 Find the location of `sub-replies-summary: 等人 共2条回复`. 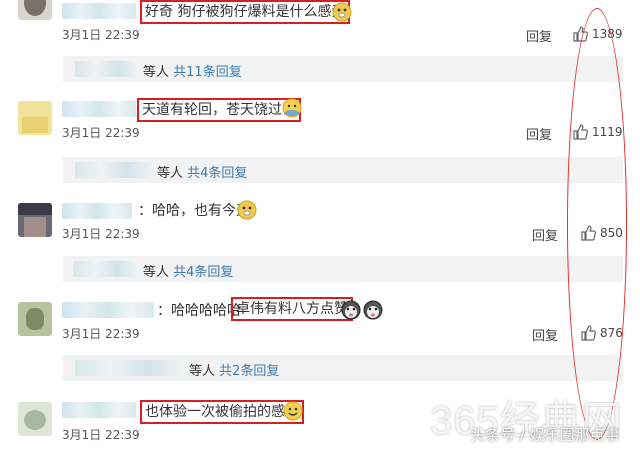

sub-replies-summary: 等人 共2条回复 is located at coordinates (234, 371).